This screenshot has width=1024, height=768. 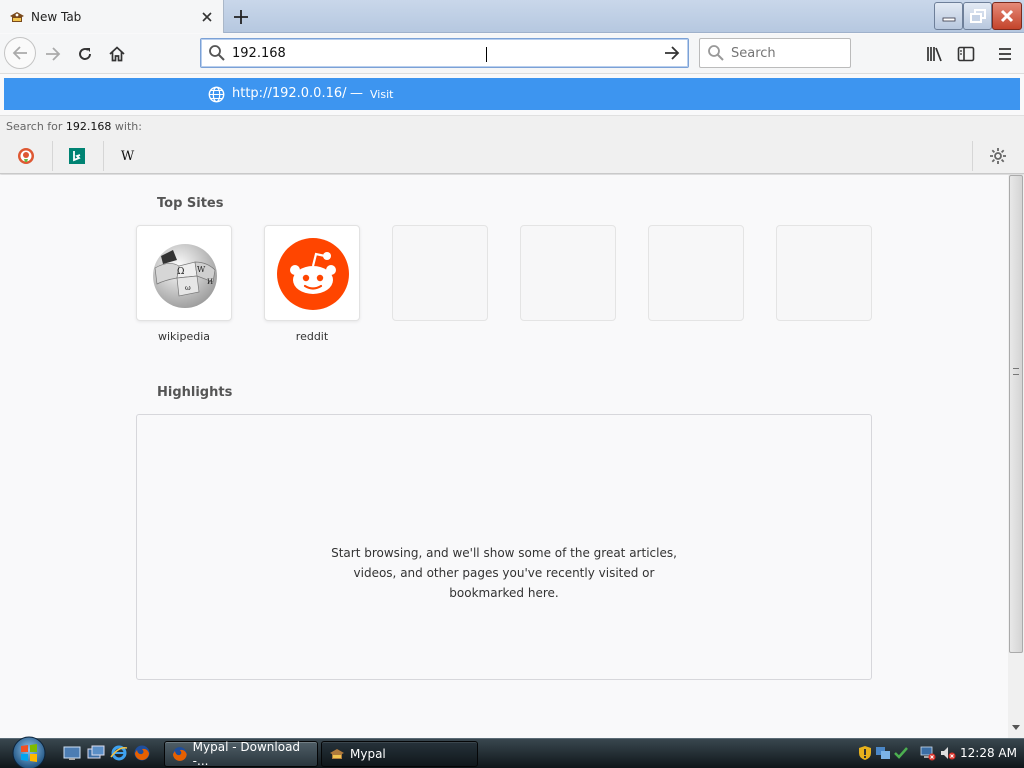 I want to click on url-input, so click(x=445, y=53).